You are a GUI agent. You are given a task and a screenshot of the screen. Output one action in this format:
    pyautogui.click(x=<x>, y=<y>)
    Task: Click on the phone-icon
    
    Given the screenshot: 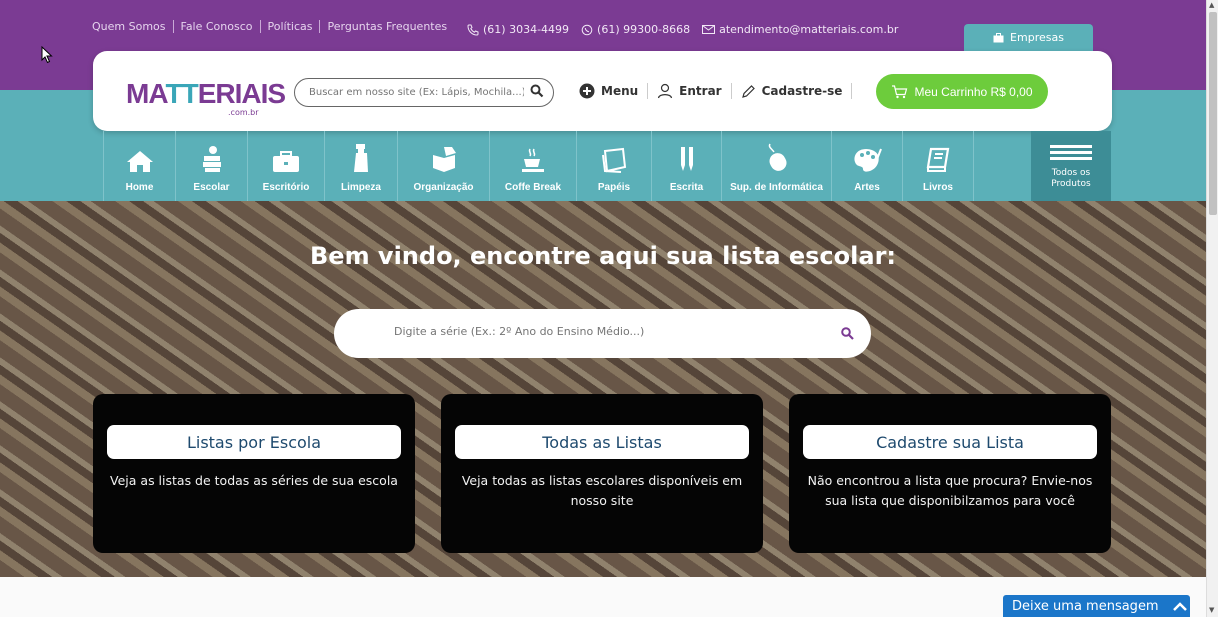 What is the action you would take?
    pyautogui.click(x=473, y=30)
    